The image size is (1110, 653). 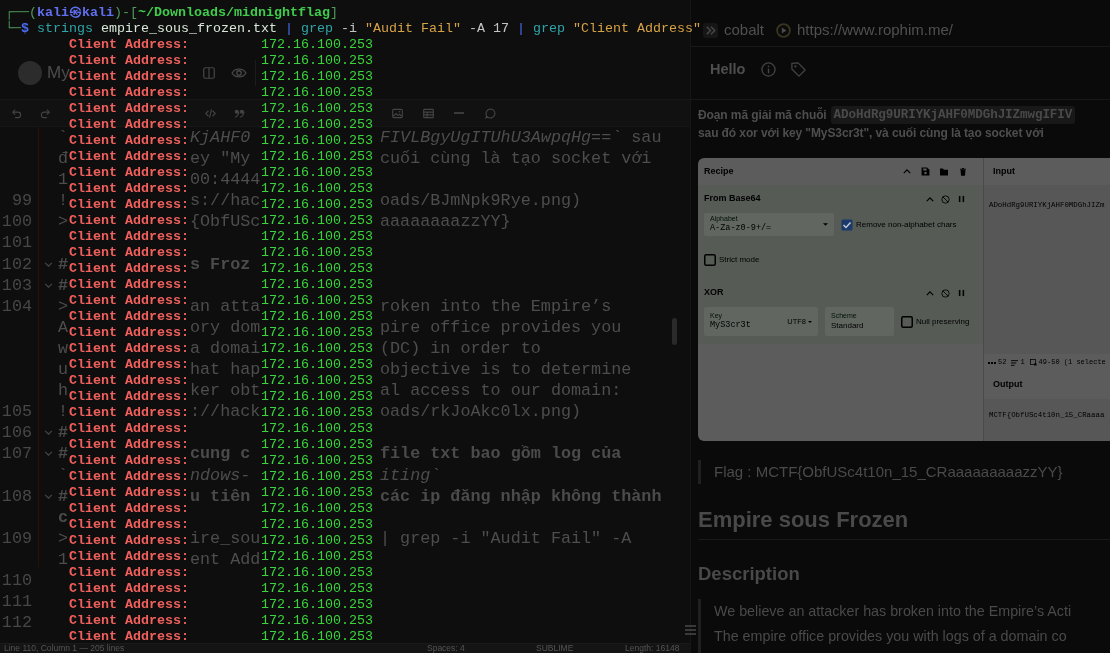 I want to click on comment-icon, so click(x=490, y=113).